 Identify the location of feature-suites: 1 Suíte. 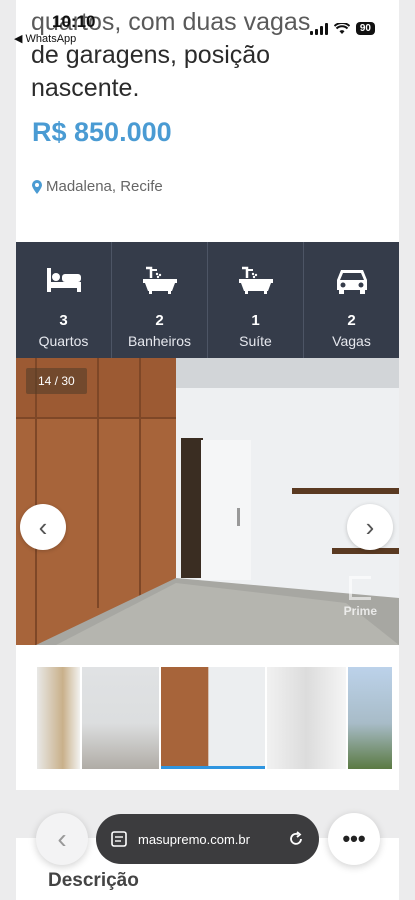
(256, 300).